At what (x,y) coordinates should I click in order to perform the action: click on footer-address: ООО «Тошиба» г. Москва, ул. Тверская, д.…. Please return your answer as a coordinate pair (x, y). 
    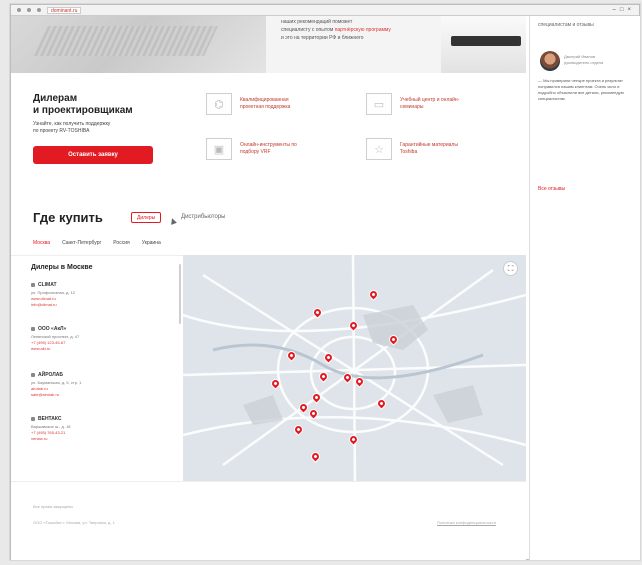
    Looking at the image, I should click on (74, 522).